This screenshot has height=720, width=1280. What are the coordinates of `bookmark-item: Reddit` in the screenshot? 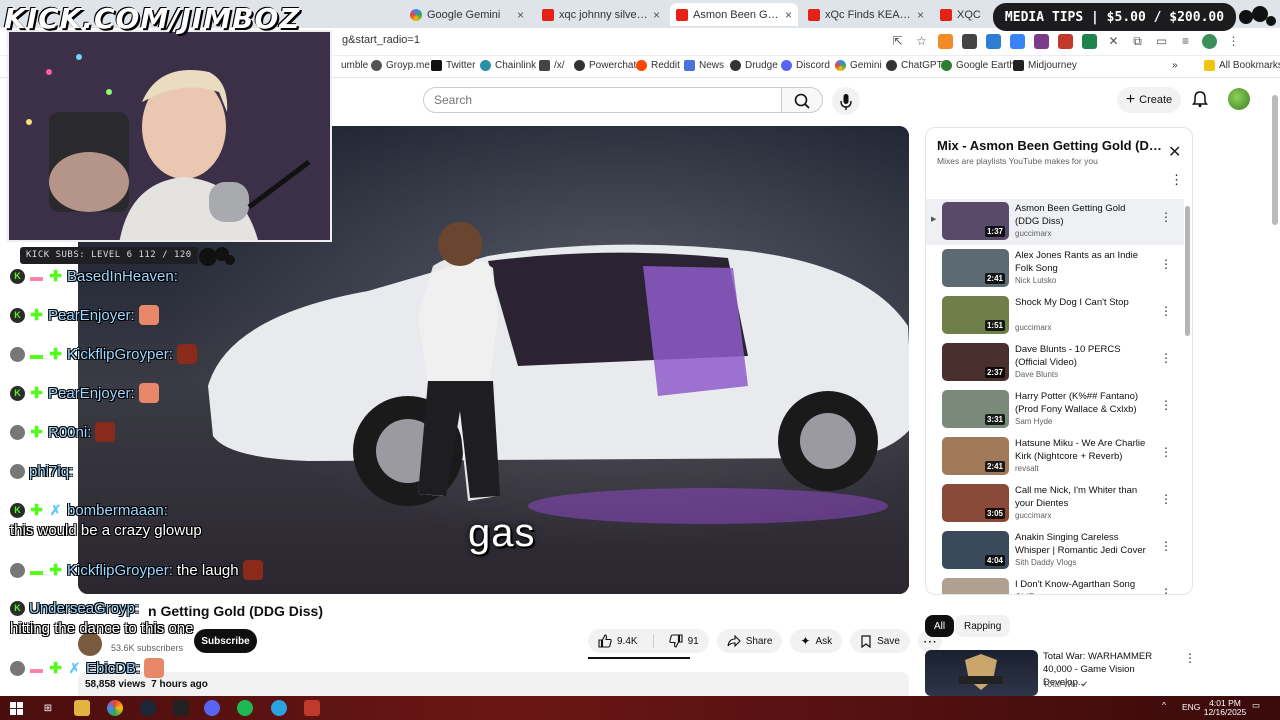 It's located at (658, 65).